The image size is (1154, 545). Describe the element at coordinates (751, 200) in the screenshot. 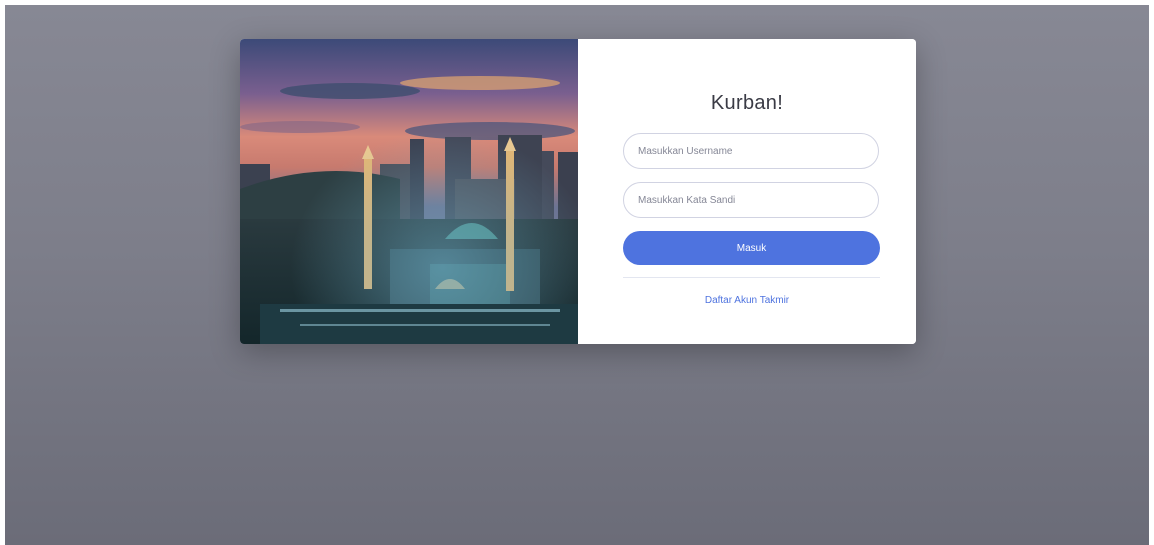

I see `password-input` at that location.